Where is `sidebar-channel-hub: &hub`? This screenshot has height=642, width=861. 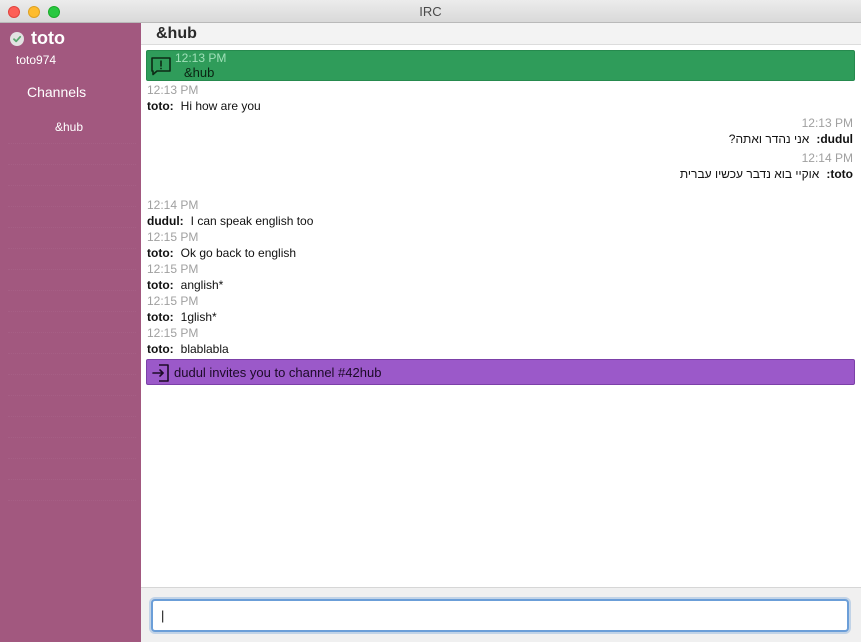 sidebar-channel-hub: &hub is located at coordinates (69, 127).